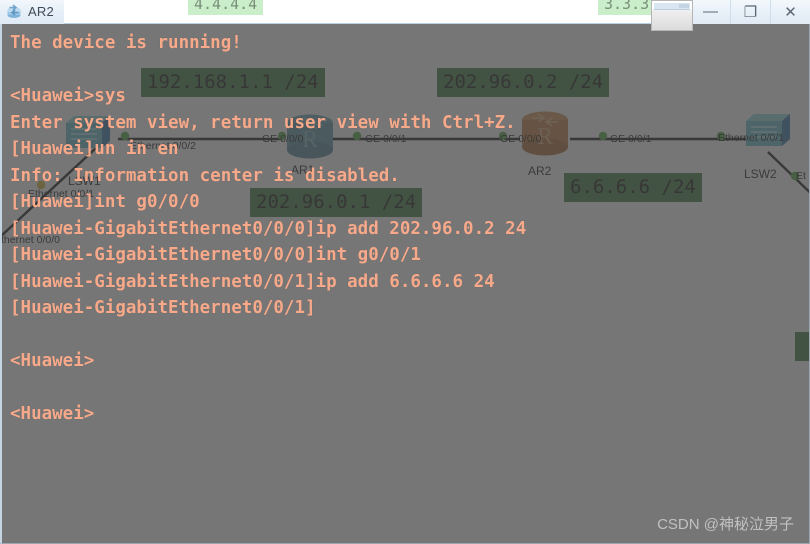 This screenshot has width=810, height=544. Describe the element at coordinates (790, 12) in the screenshot. I see `close-button: ✕` at that location.